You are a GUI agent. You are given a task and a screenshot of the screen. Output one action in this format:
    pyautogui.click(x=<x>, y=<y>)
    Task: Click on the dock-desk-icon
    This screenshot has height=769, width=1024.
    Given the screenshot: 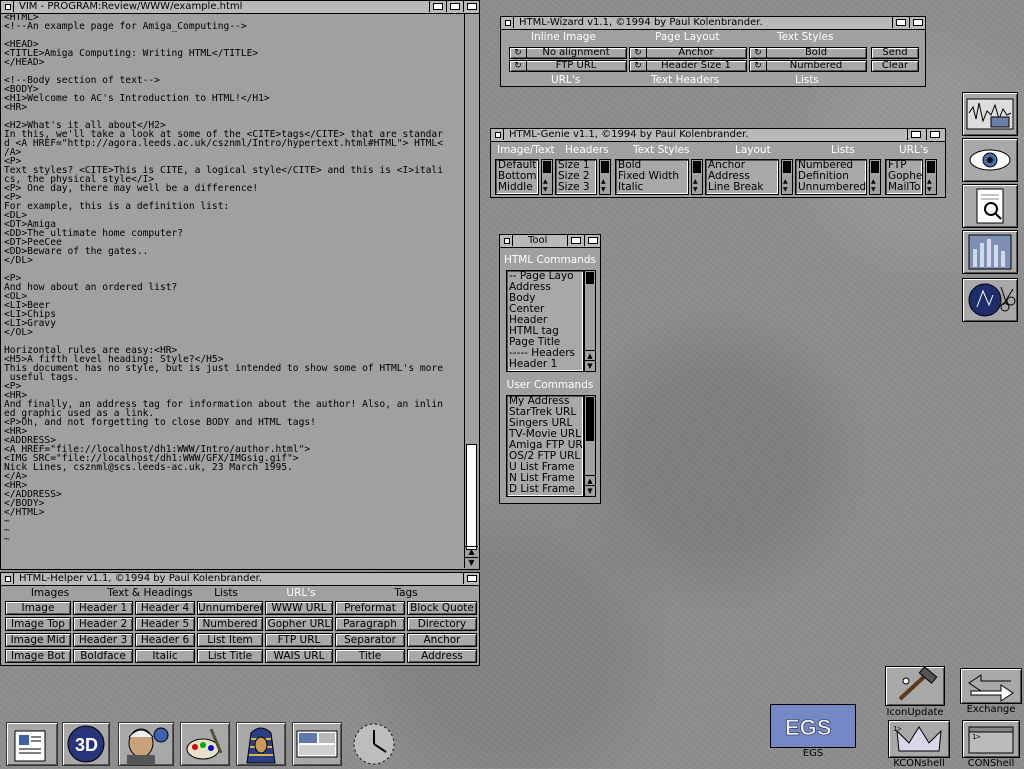 What is the action you would take?
    pyautogui.click(x=317, y=744)
    